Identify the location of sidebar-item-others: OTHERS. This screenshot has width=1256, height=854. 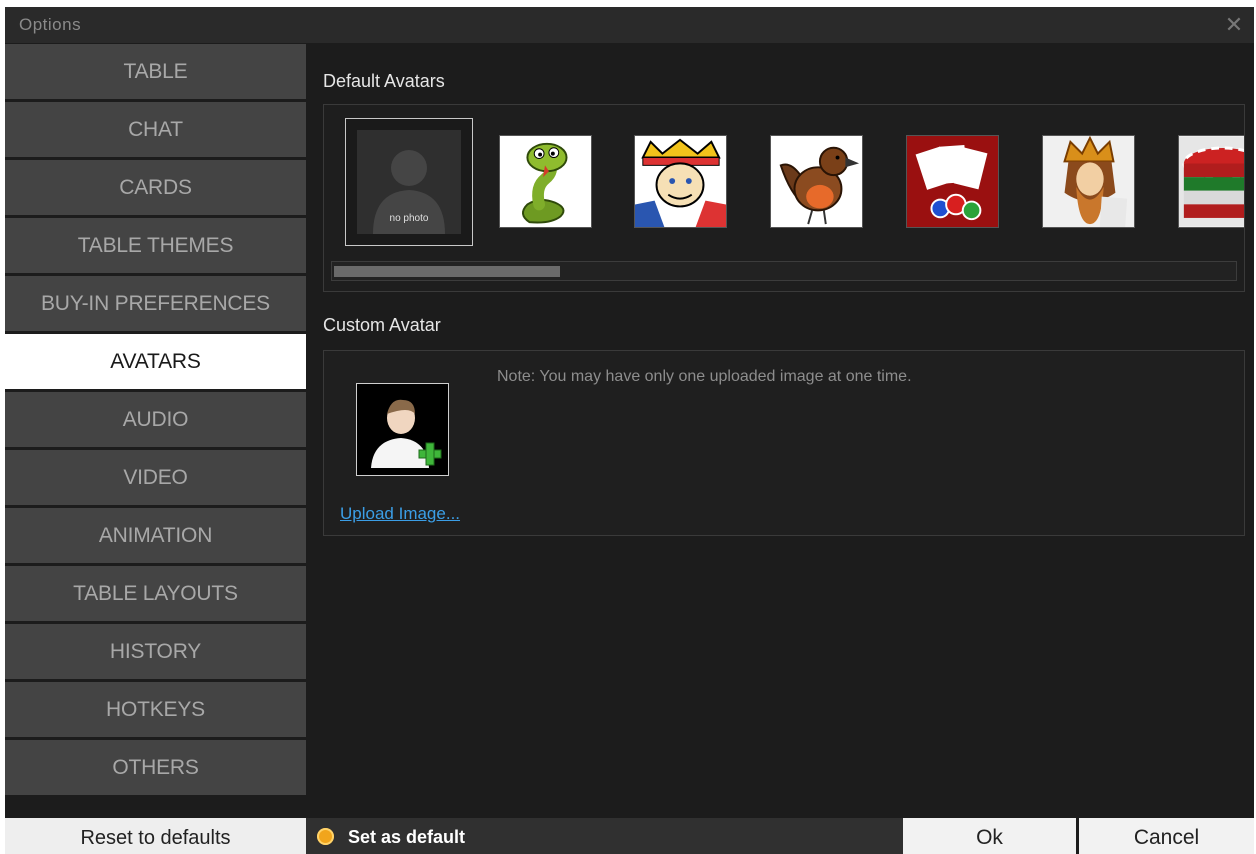
(155, 767).